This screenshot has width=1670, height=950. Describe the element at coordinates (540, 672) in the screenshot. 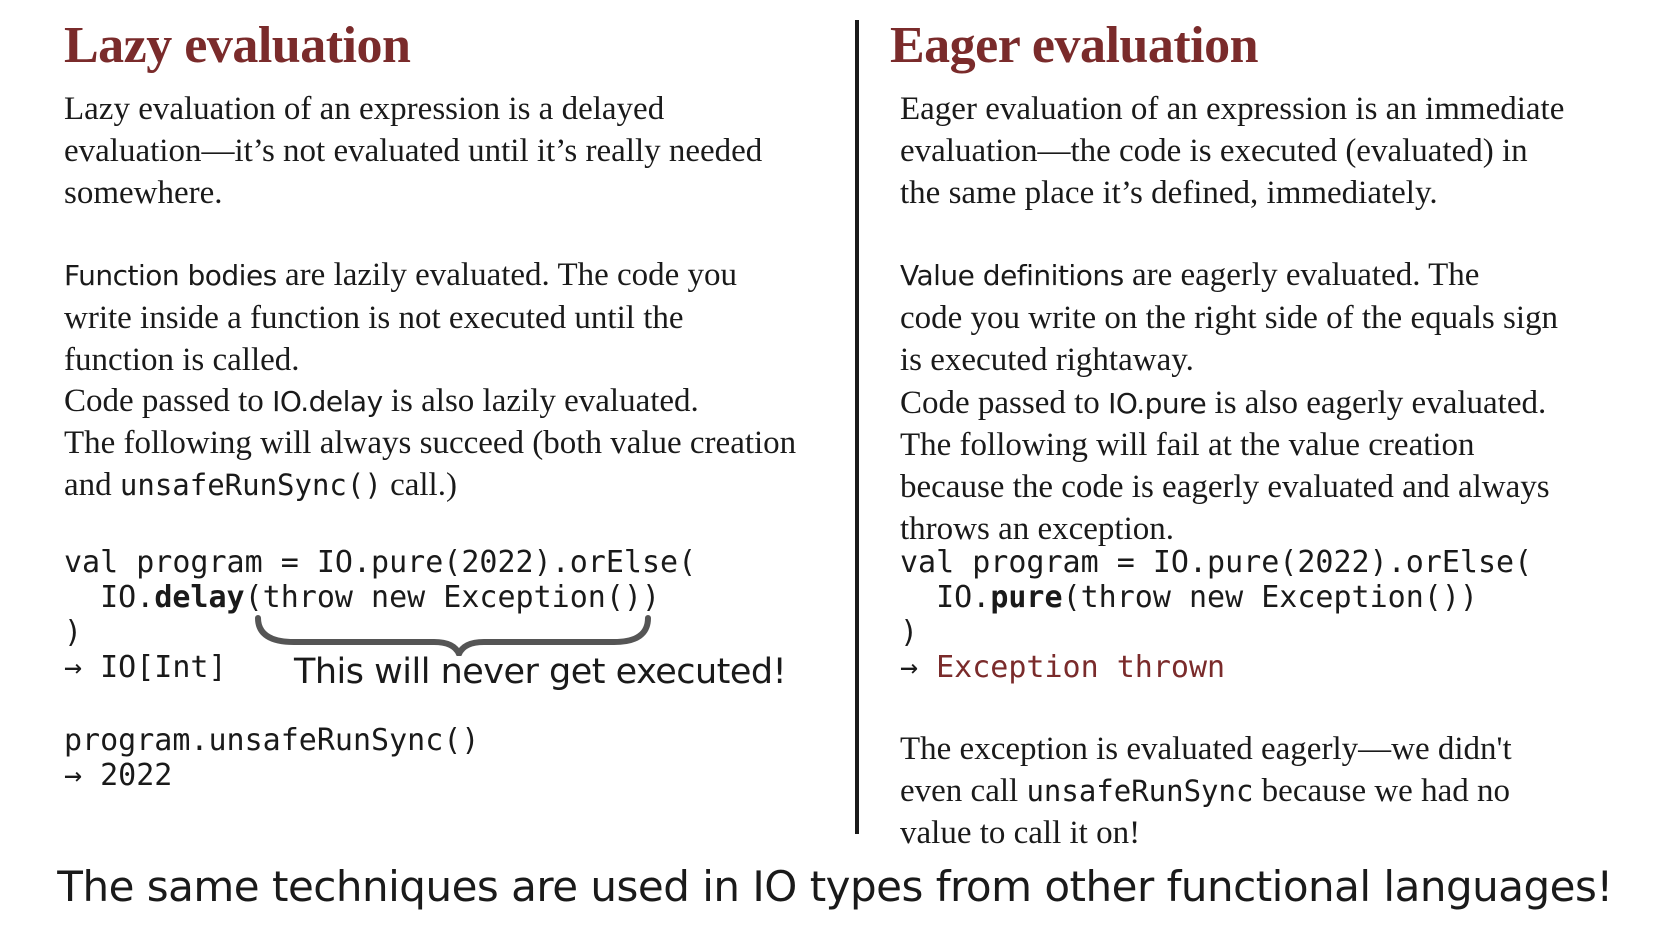

I see `lazy-annotation: This will never get executed!` at that location.